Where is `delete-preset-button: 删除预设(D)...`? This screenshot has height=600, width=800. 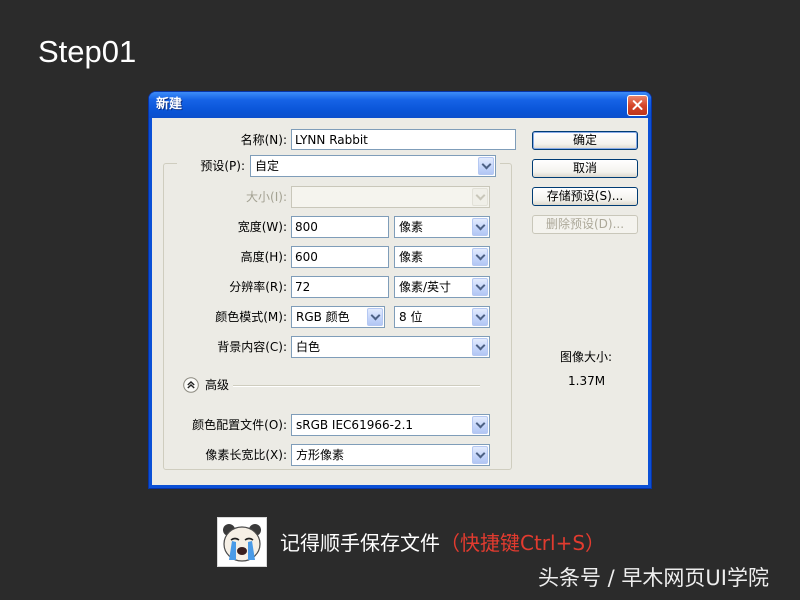 delete-preset-button: 删除预设(D)... is located at coordinates (585, 224).